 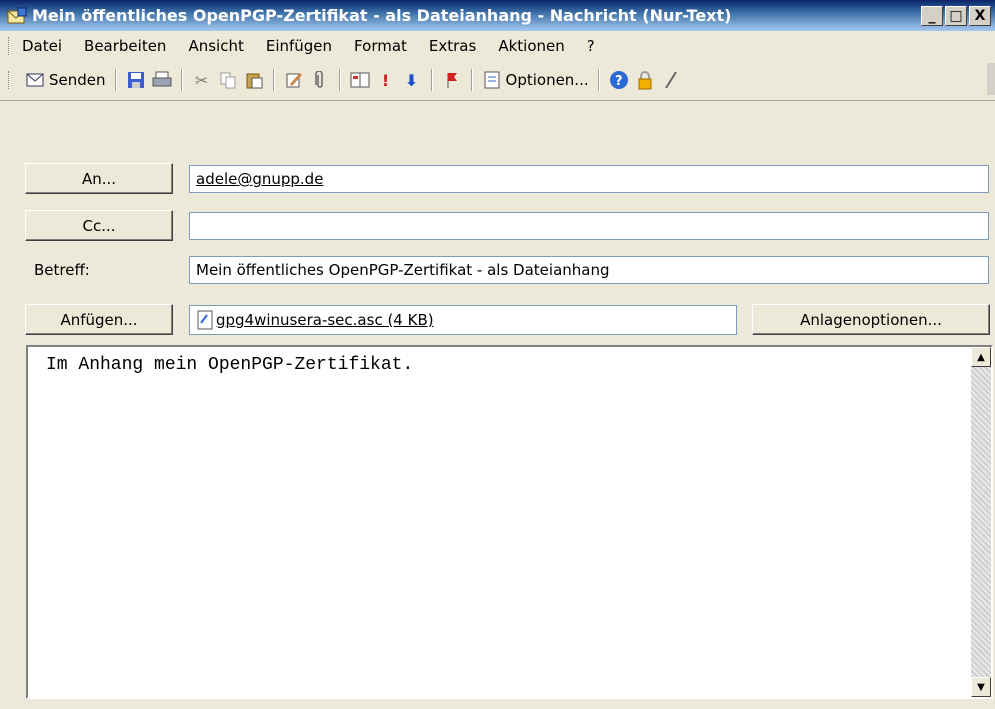 What do you see at coordinates (991, 79) in the screenshot?
I see `toolbar-overflow-handle` at bounding box center [991, 79].